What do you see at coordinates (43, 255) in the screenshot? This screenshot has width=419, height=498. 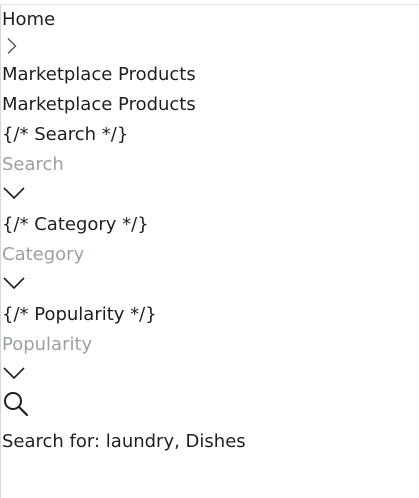 I see `category-select: Category` at bounding box center [43, 255].